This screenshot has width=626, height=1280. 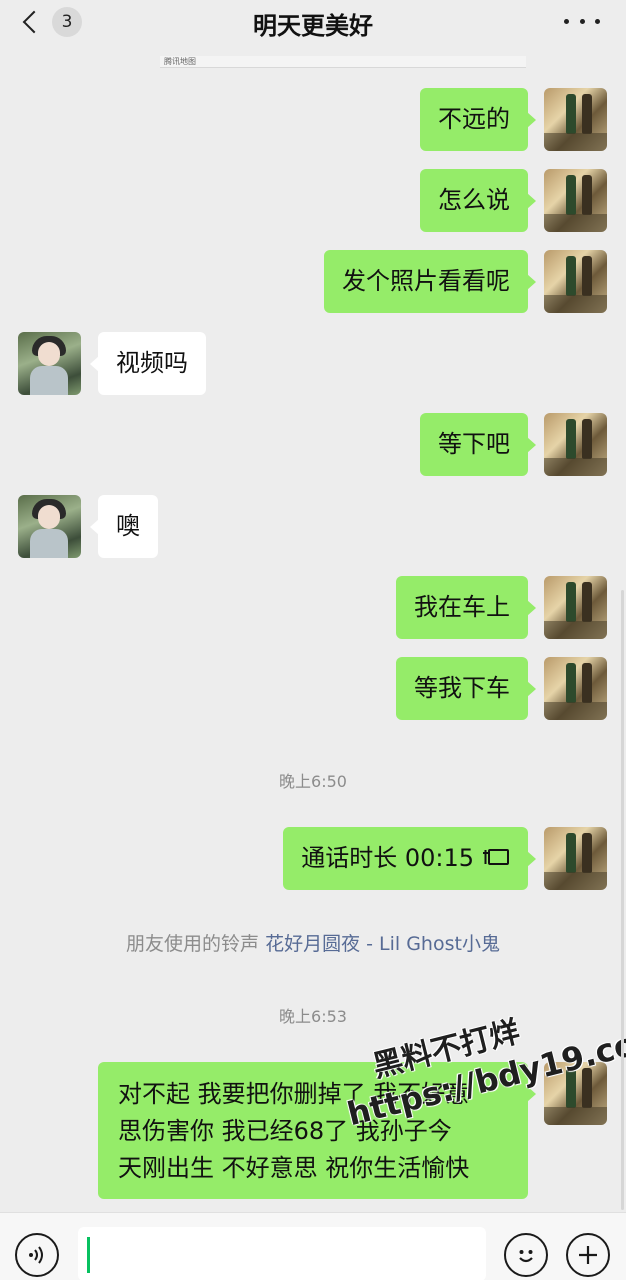 I want to click on more-options-button, so click(x=582, y=21).